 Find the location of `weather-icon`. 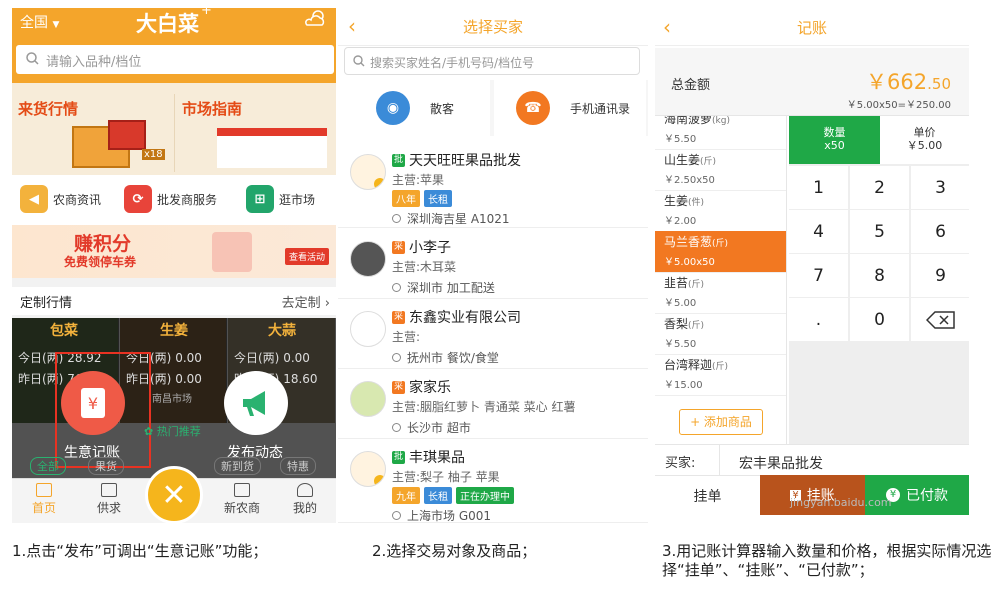

weather-icon is located at coordinates (315, 18).